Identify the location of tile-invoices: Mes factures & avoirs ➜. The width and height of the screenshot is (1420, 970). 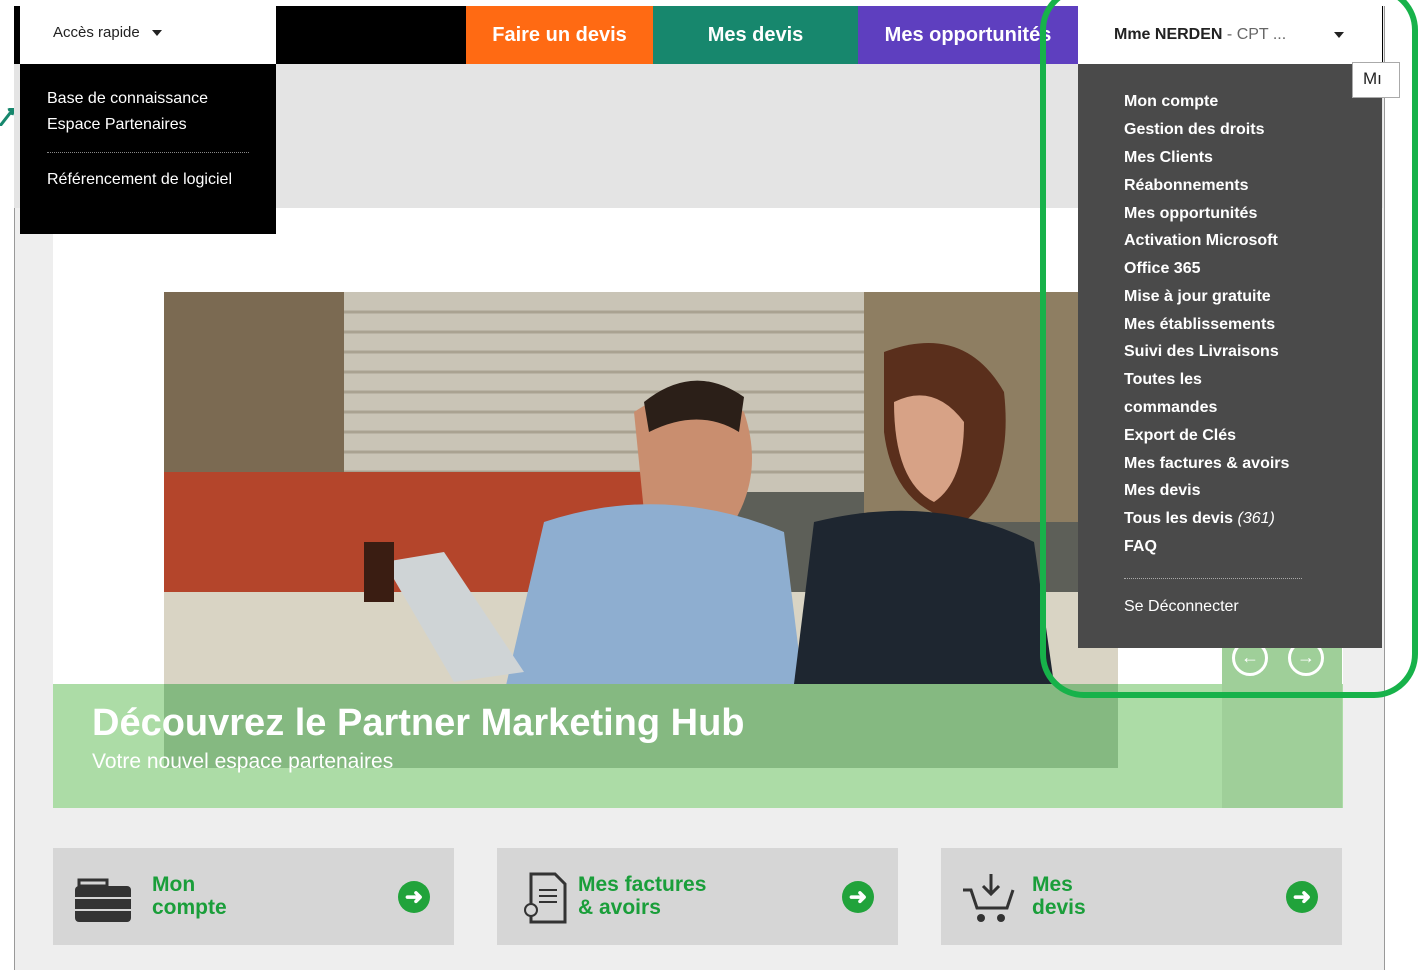
(697, 896).